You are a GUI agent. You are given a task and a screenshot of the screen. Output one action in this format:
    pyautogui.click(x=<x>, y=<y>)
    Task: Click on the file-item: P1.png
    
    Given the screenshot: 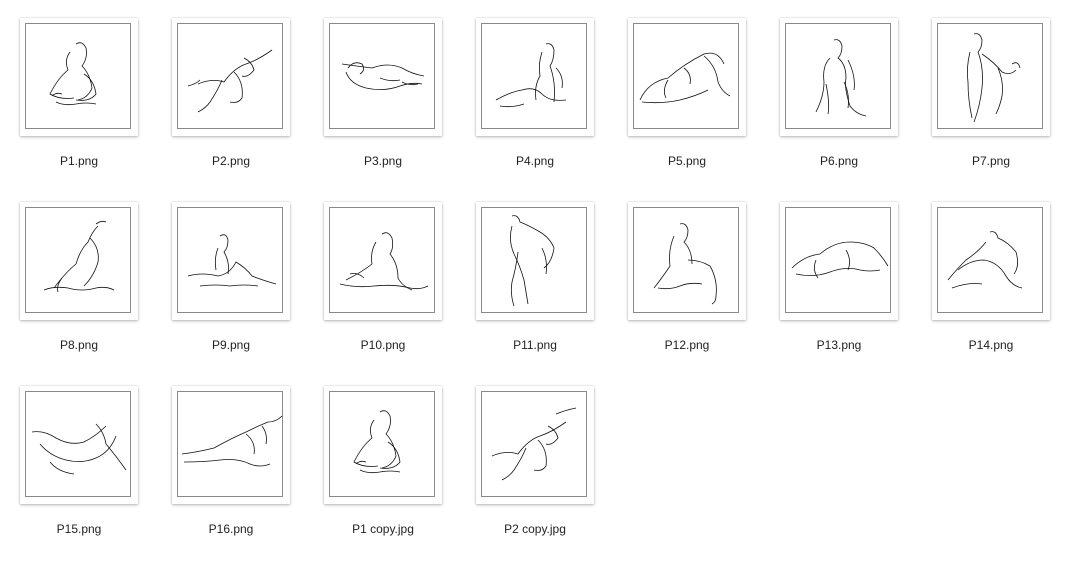 What is the action you would take?
    pyautogui.click(x=76, y=85)
    